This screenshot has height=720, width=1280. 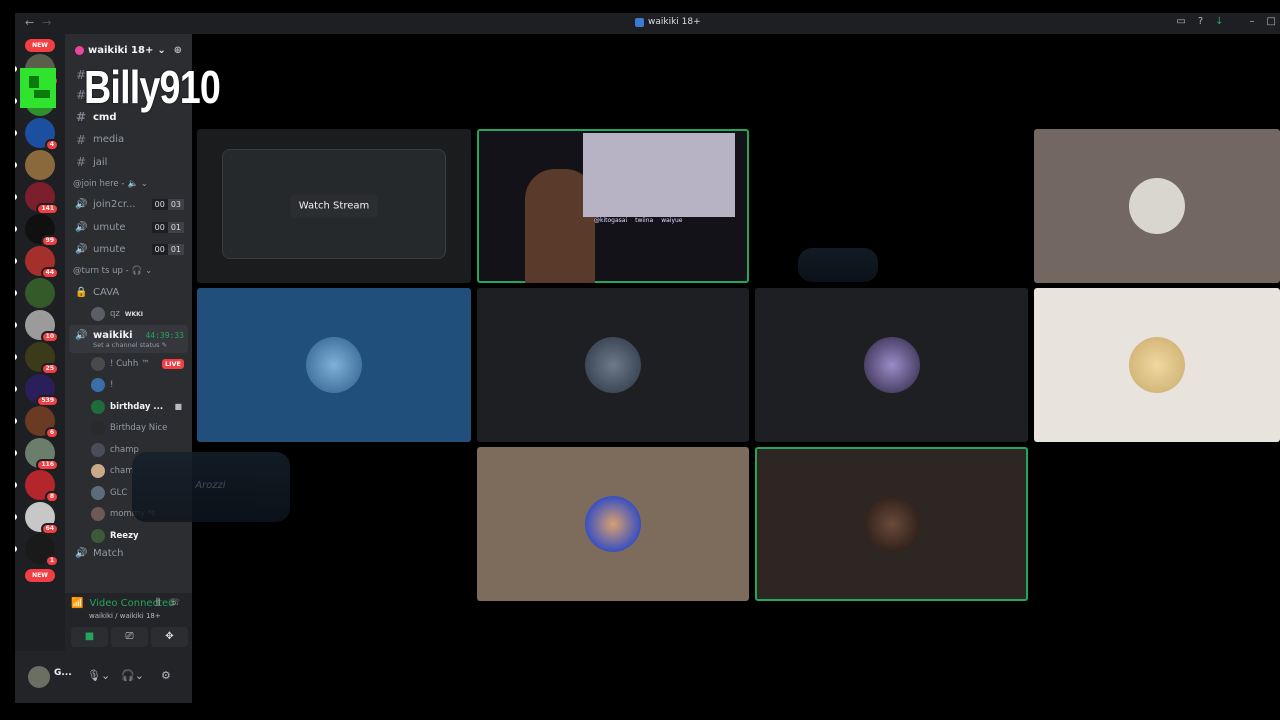 What do you see at coordinates (137, 183) in the screenshot?
I see `speaker-icon: 🔈 ⌄` at bounding box center [137, 183].